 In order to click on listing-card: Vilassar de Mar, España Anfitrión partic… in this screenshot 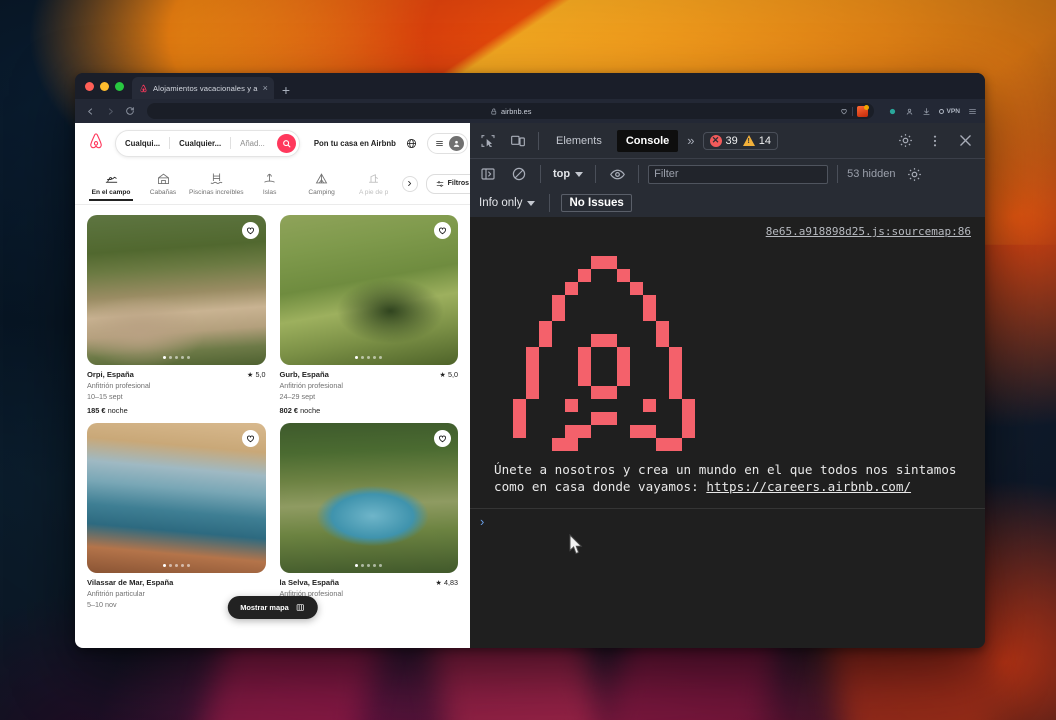, I will do `click(176, 516)`.